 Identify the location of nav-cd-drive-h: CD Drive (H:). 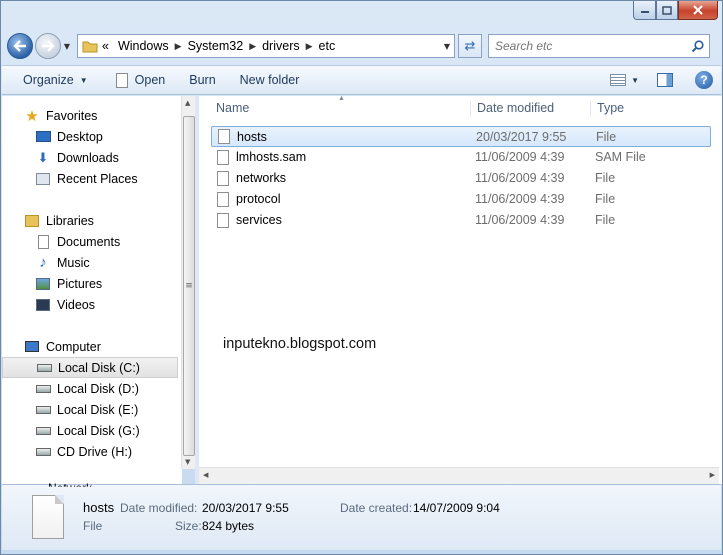
(90, 451).